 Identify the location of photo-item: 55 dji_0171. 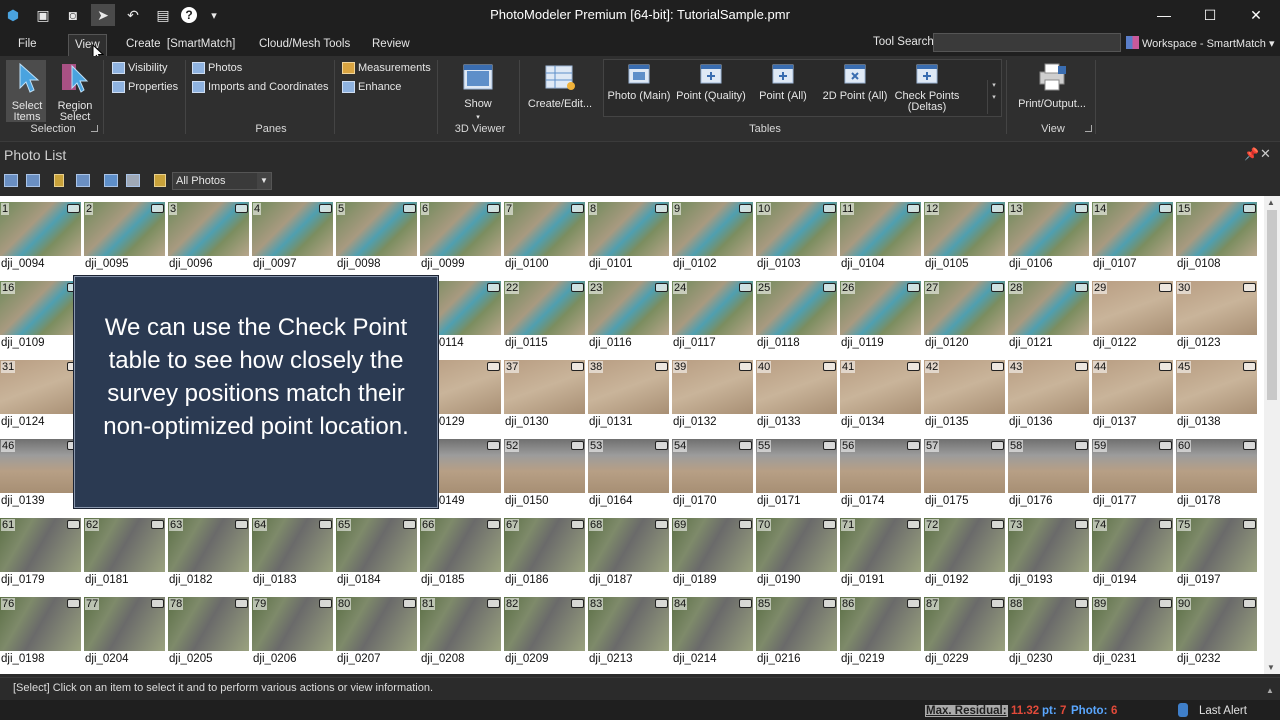
(798, 478).